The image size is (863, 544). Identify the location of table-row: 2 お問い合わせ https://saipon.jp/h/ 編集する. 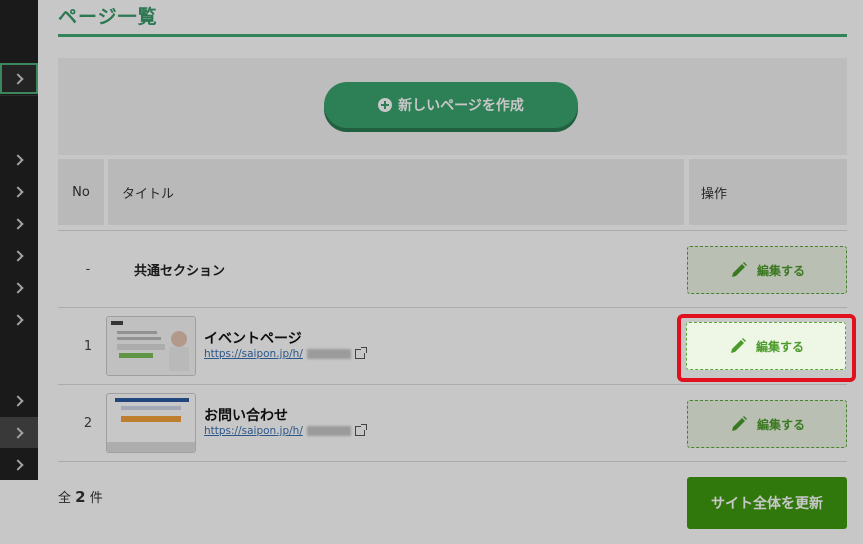
(452, 422).